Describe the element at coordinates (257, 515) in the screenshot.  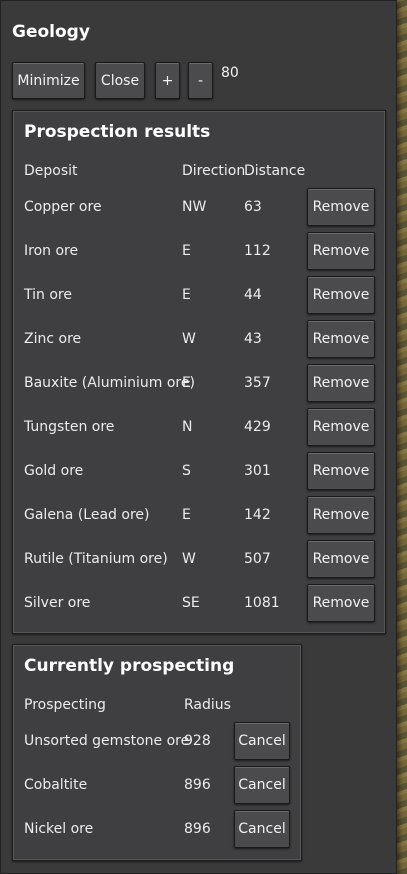
I see `deposit-distance: 142` at that location.